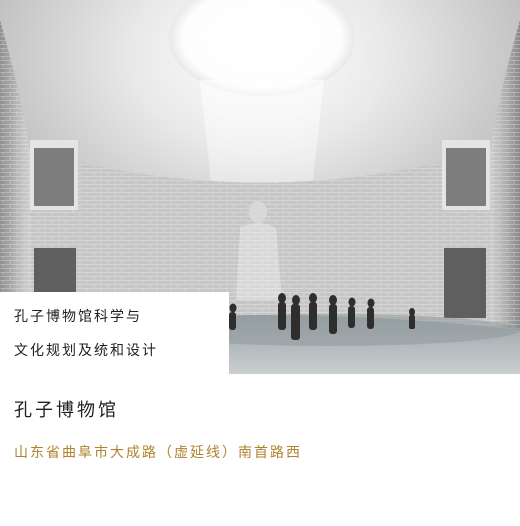  Describe the element at coordinates (158, 453) in the screenshot. I see `museum-address: 山东省曲阜市大成路（虚延线）南首路西` at that location.